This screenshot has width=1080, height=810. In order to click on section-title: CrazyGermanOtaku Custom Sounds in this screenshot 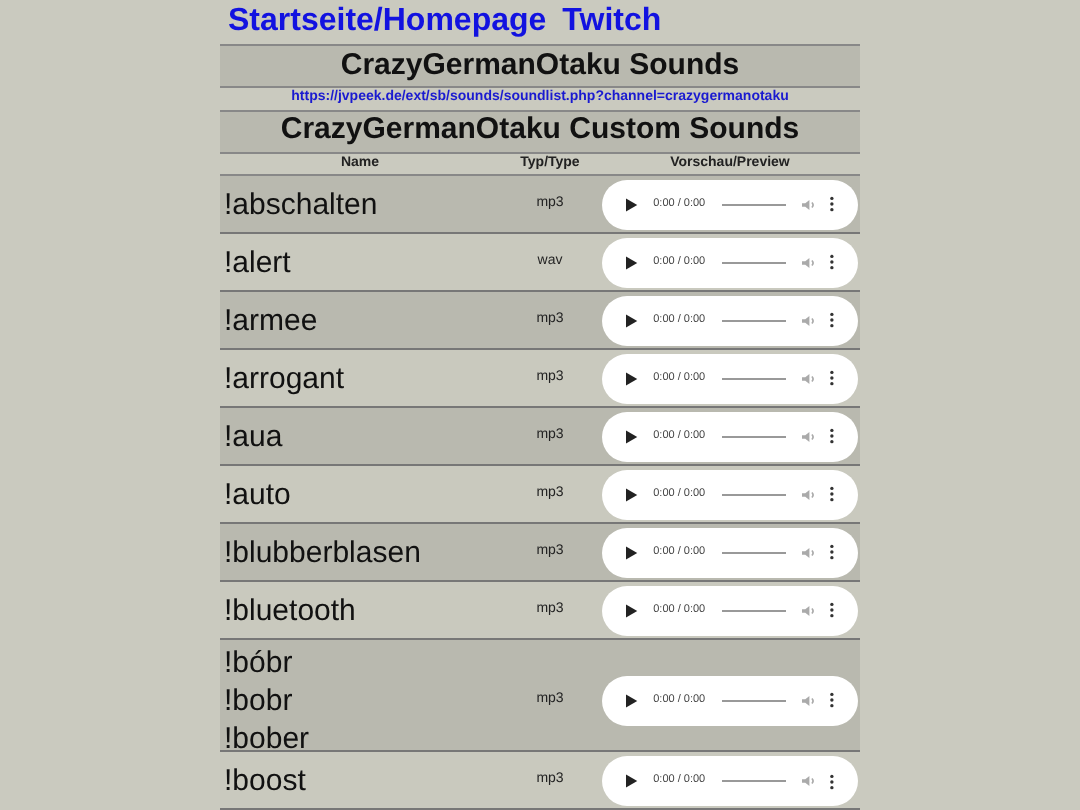, I will do `click(540, 131)`.